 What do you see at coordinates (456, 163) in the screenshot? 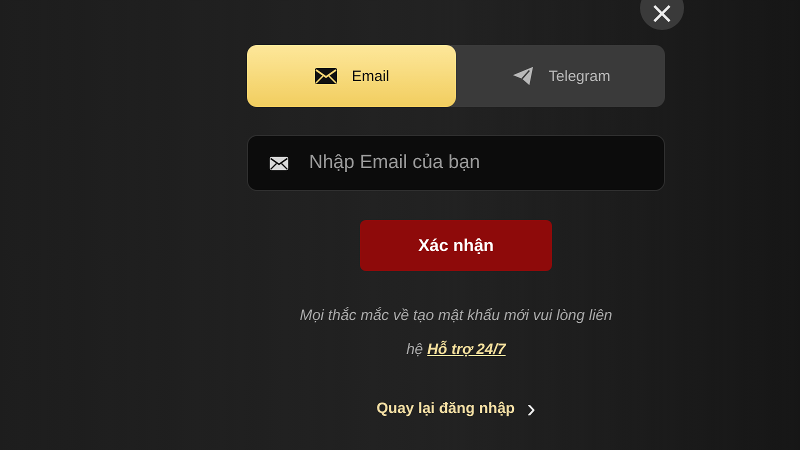
I see `email-field: Nhập Email của bạn` at bounding box center [456, 163].